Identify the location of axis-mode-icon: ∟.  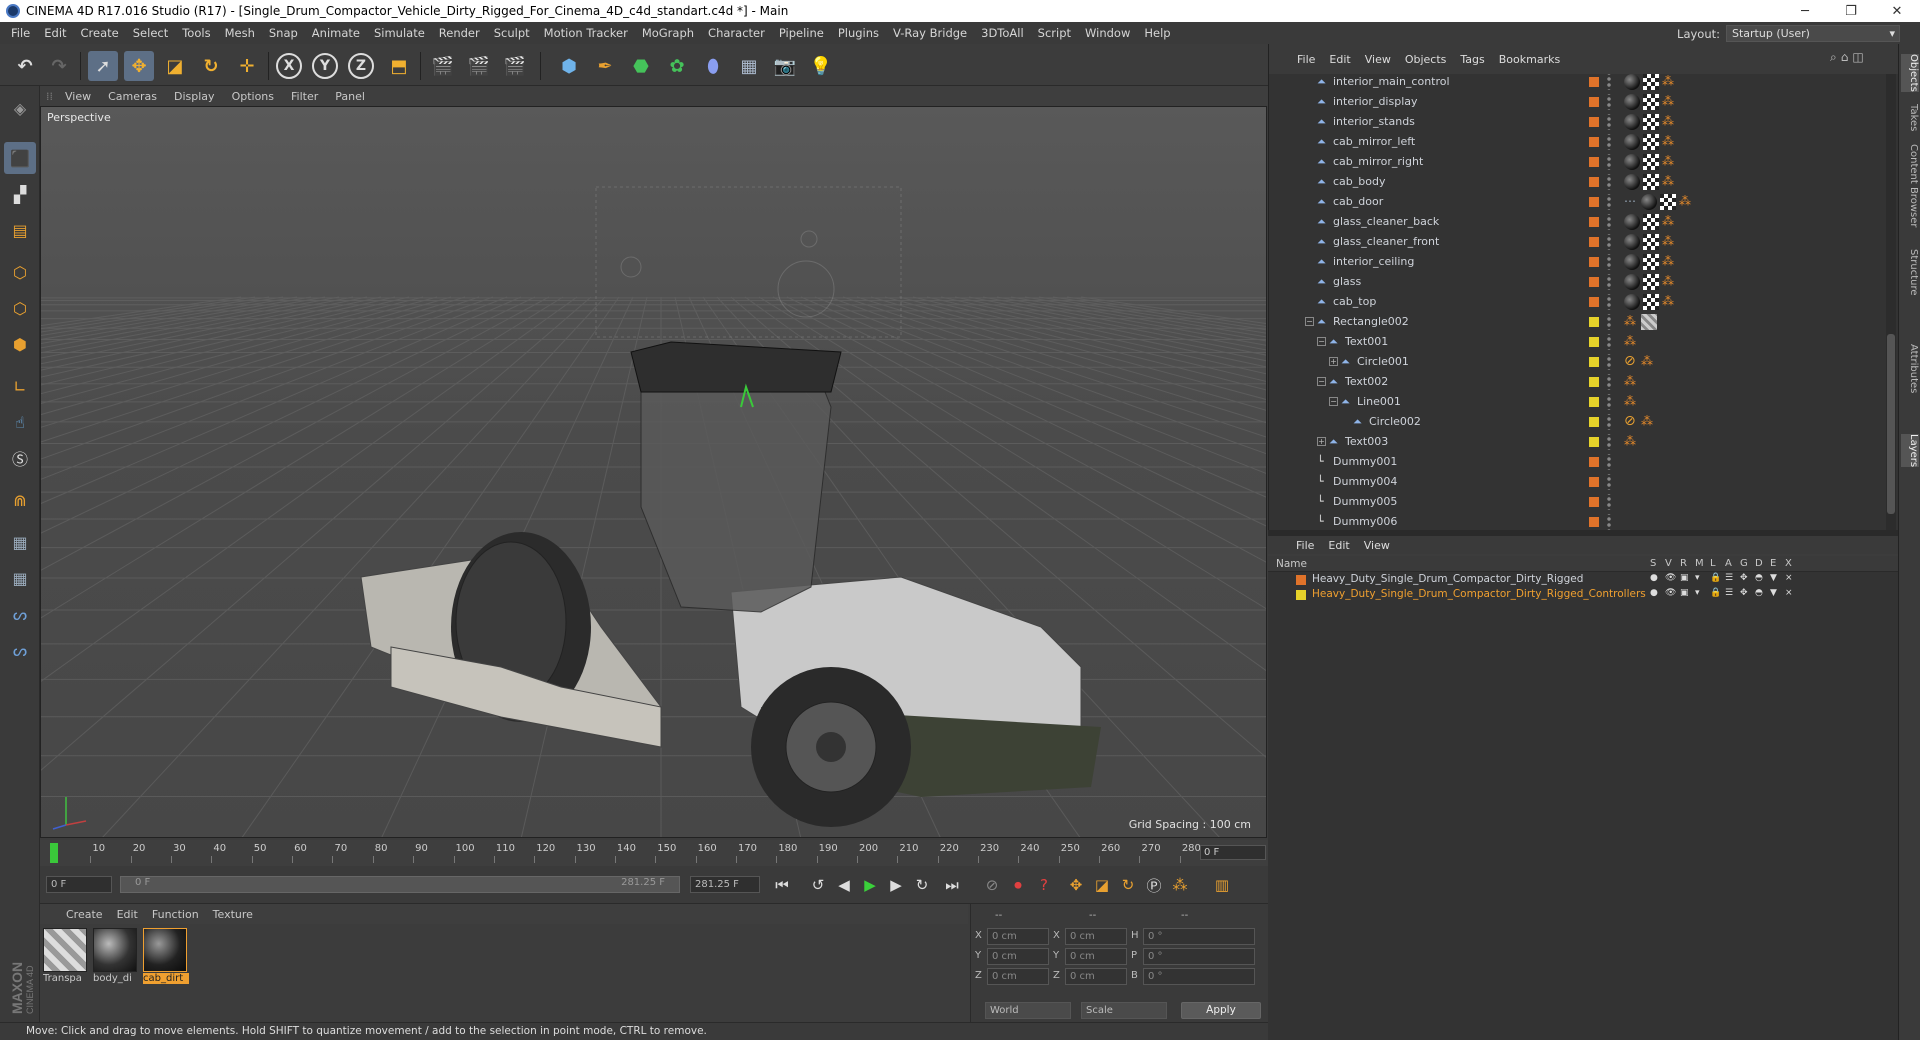
(20, 386).